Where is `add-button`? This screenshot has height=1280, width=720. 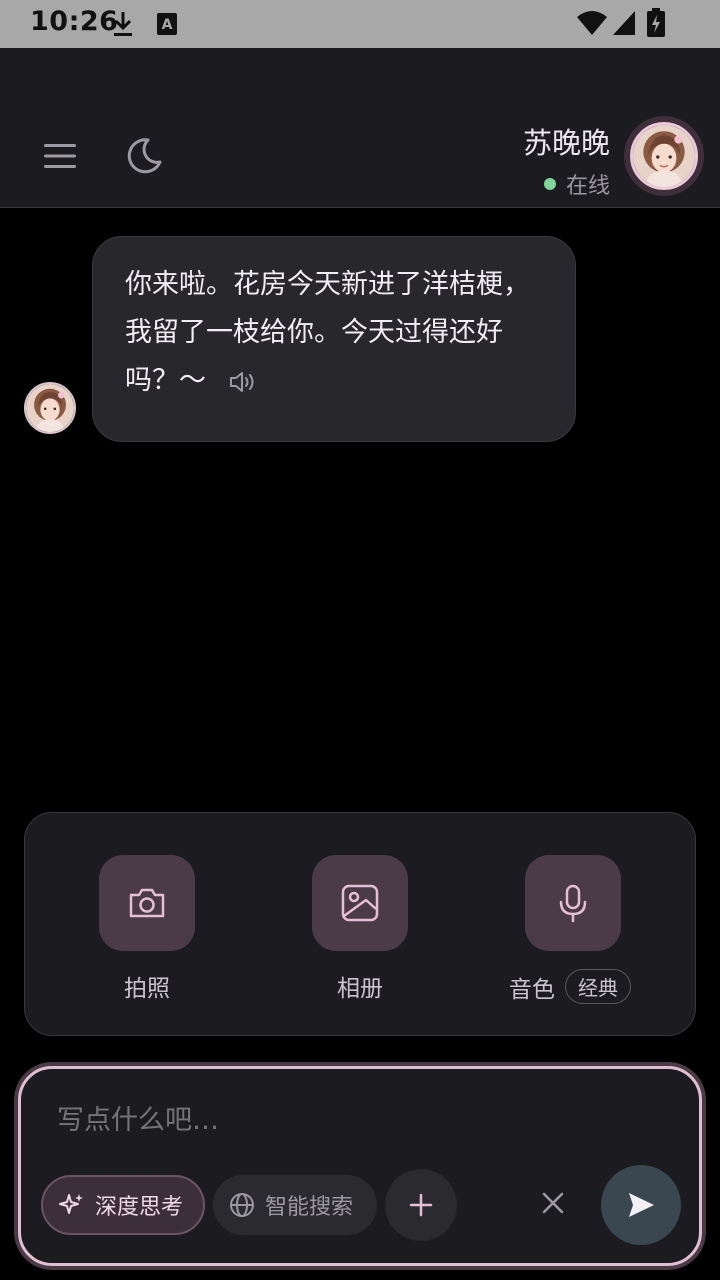
add-button is located at coordinates (421, 1205).